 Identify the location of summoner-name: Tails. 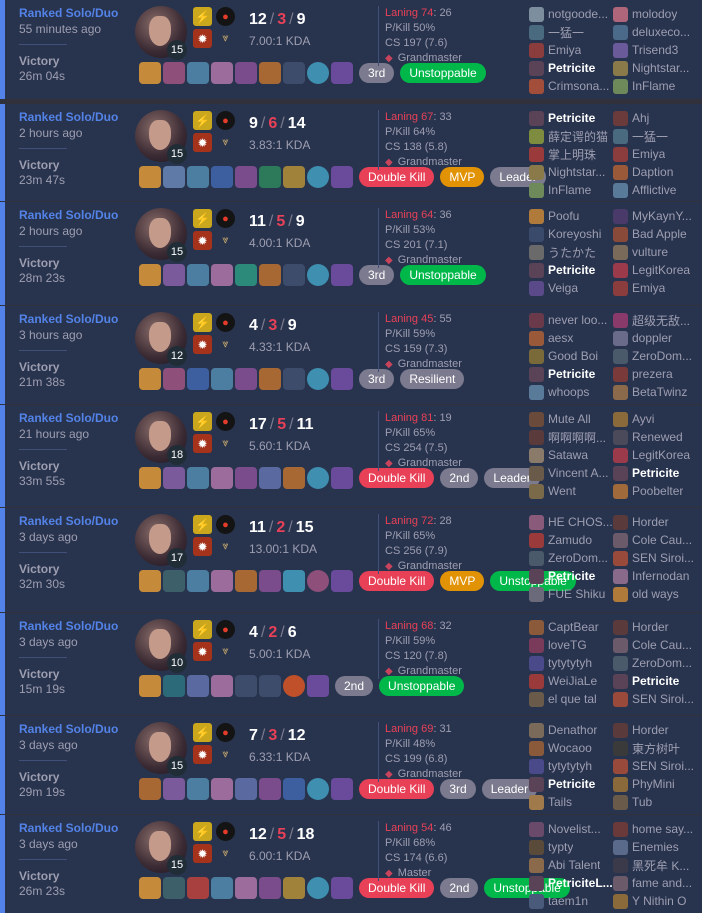
(560, 802).